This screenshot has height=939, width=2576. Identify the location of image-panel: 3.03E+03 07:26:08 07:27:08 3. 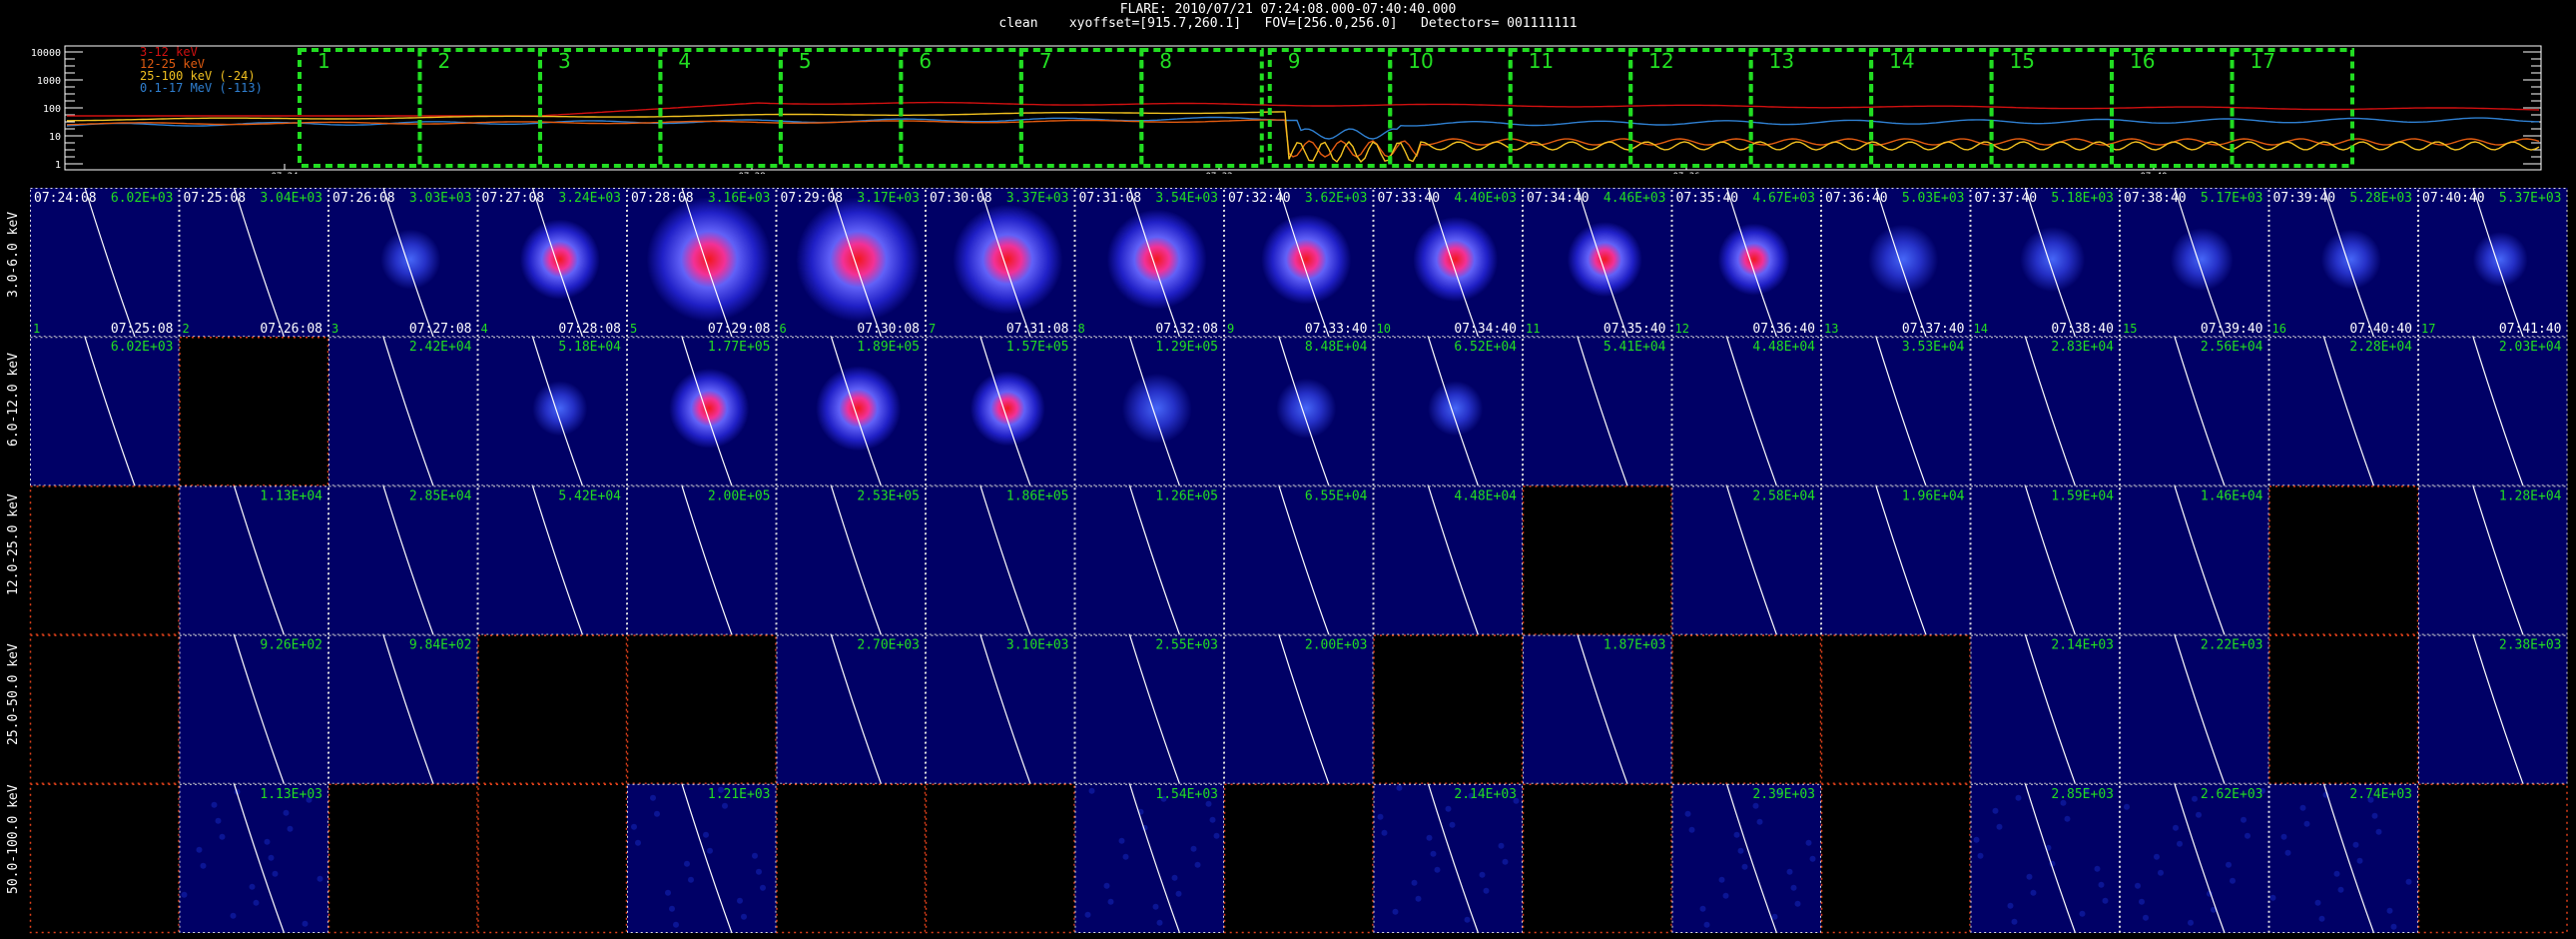
(403, 262).